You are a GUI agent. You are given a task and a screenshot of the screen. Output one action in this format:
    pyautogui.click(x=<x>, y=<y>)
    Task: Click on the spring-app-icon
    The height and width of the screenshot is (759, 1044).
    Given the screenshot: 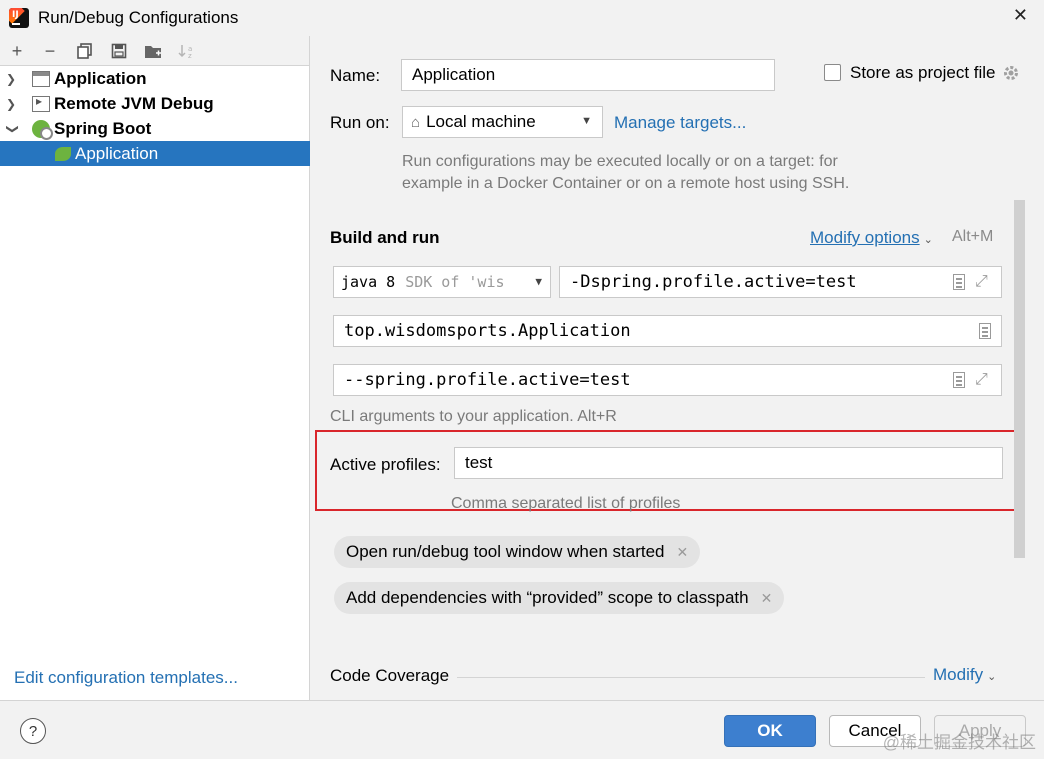 What is the action you would take?
    pyautogui.click(x=63, y=153)
    